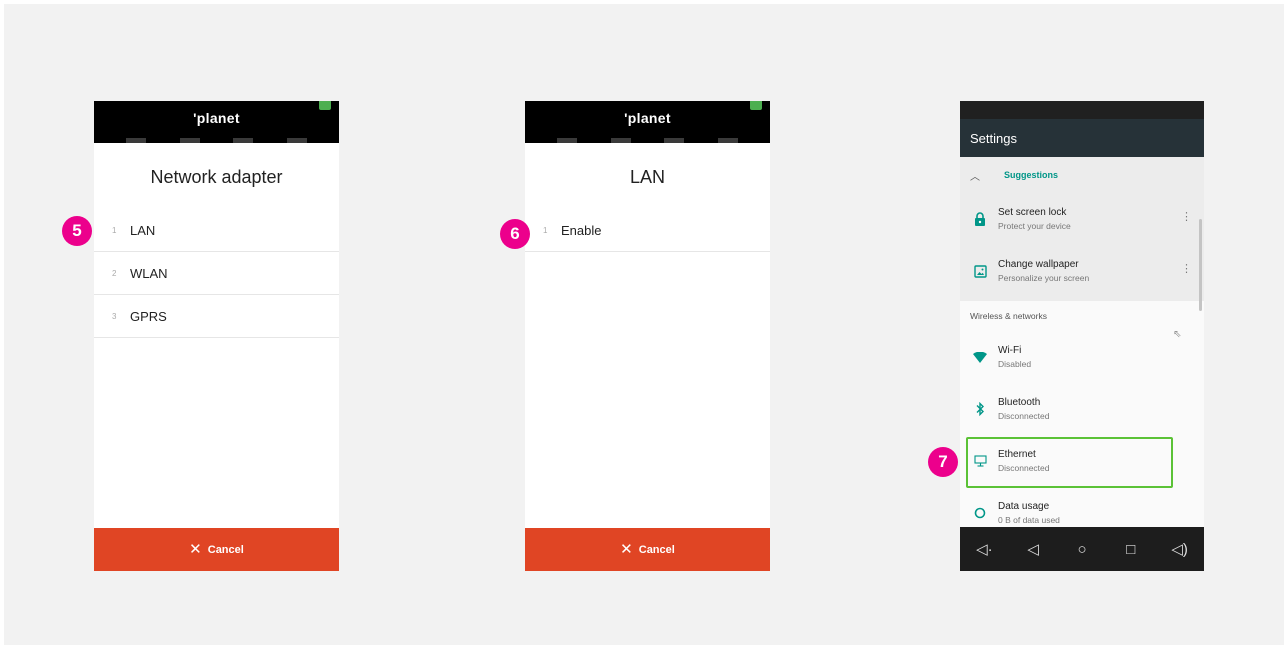 The width and height of the screenshot is (1288, 649). What do you see at coordinates (581, 230) in the screenshot?
I see `item-label: Enable` at bounding box center [581, 230].